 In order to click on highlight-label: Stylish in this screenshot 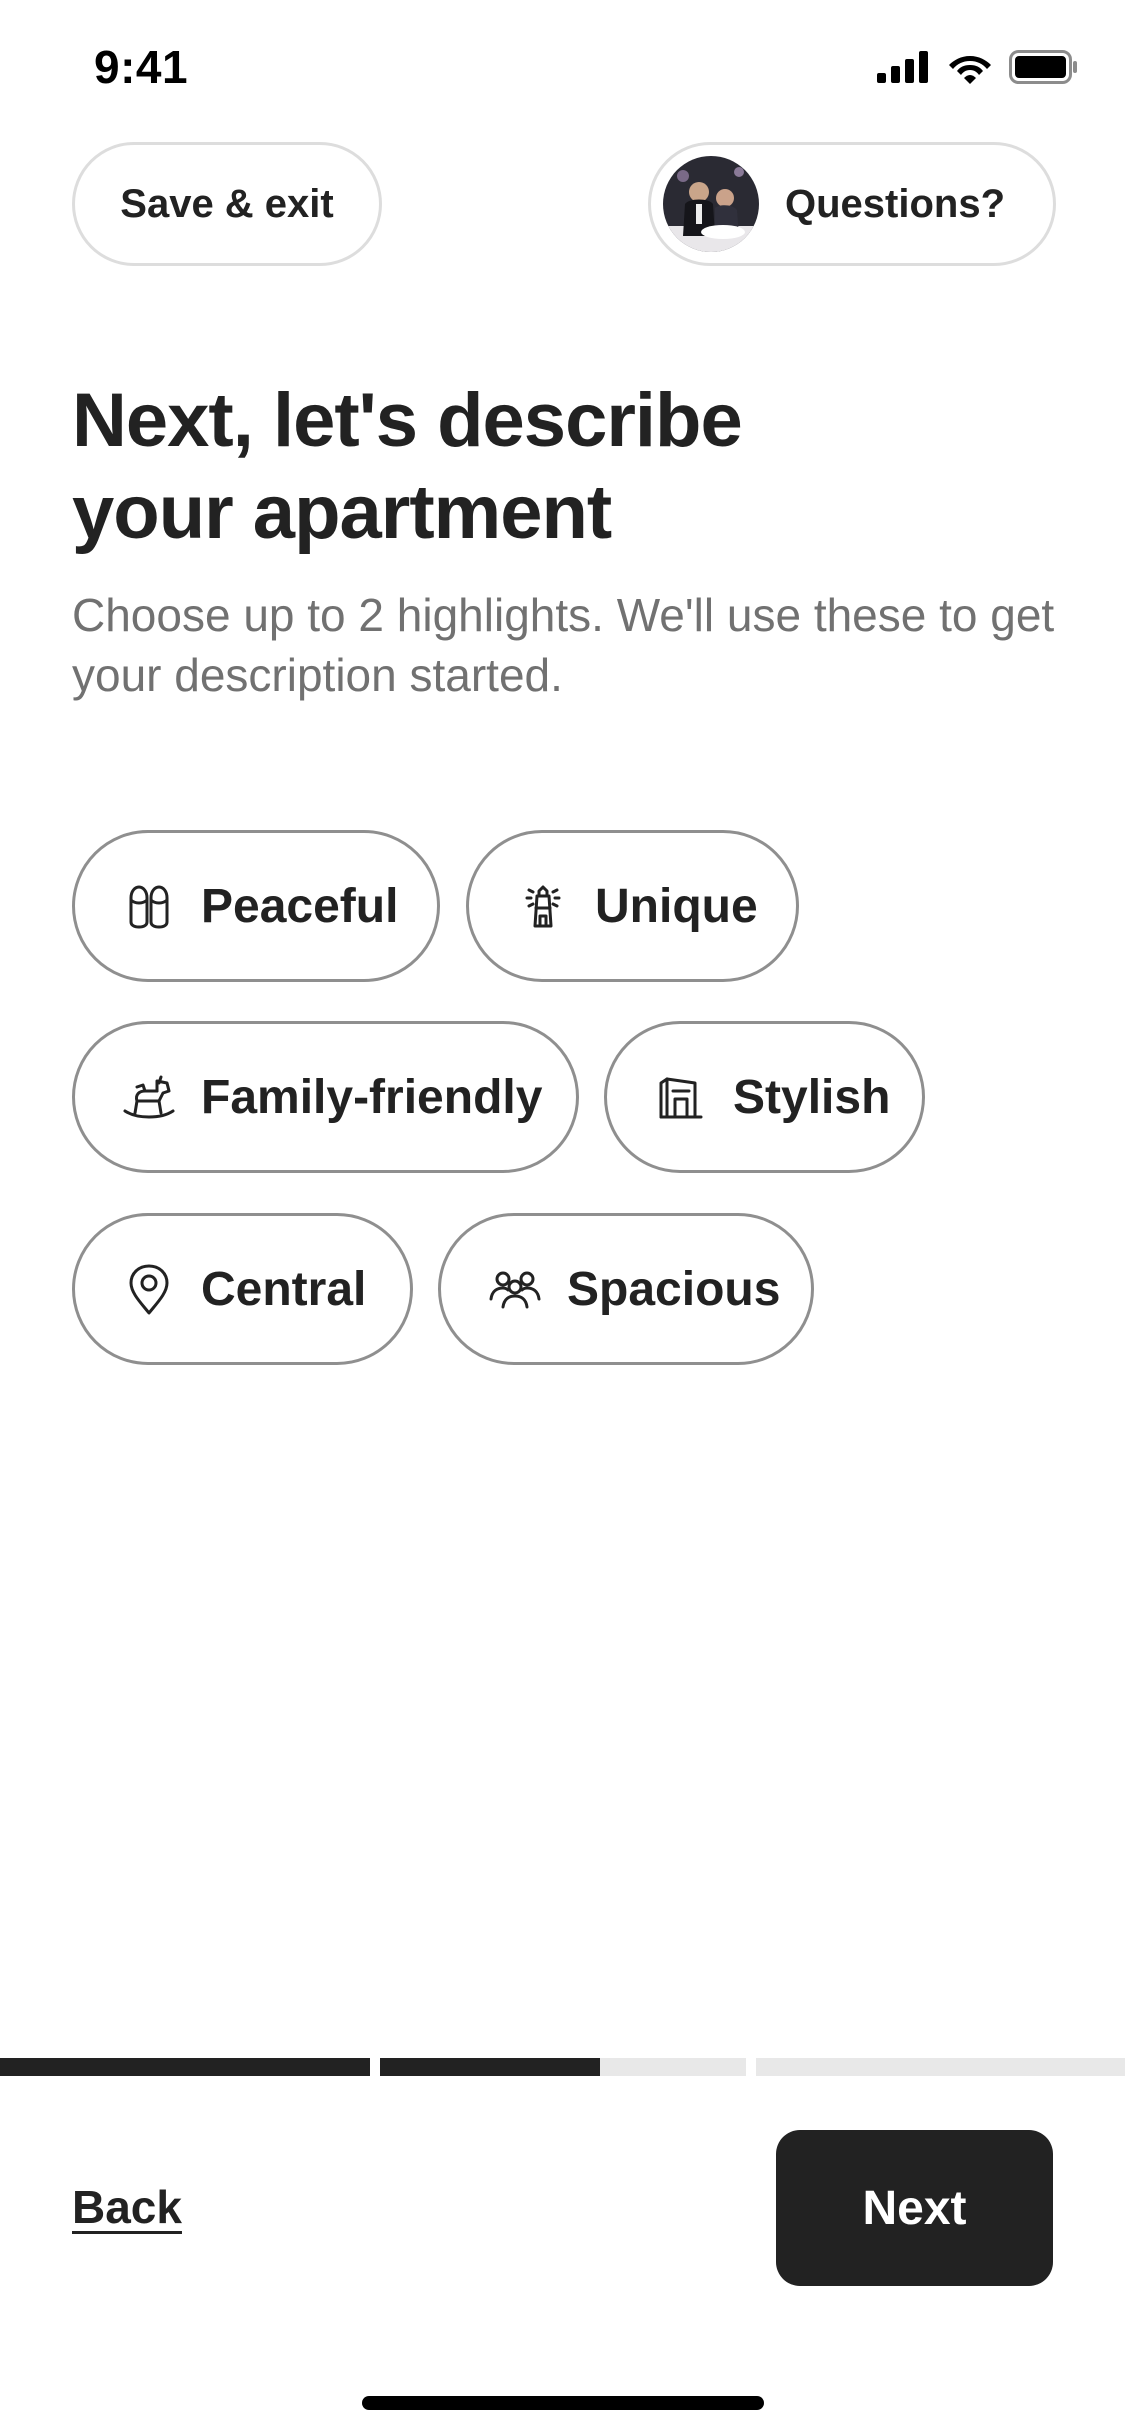, I will do `click(812, 1097)`.